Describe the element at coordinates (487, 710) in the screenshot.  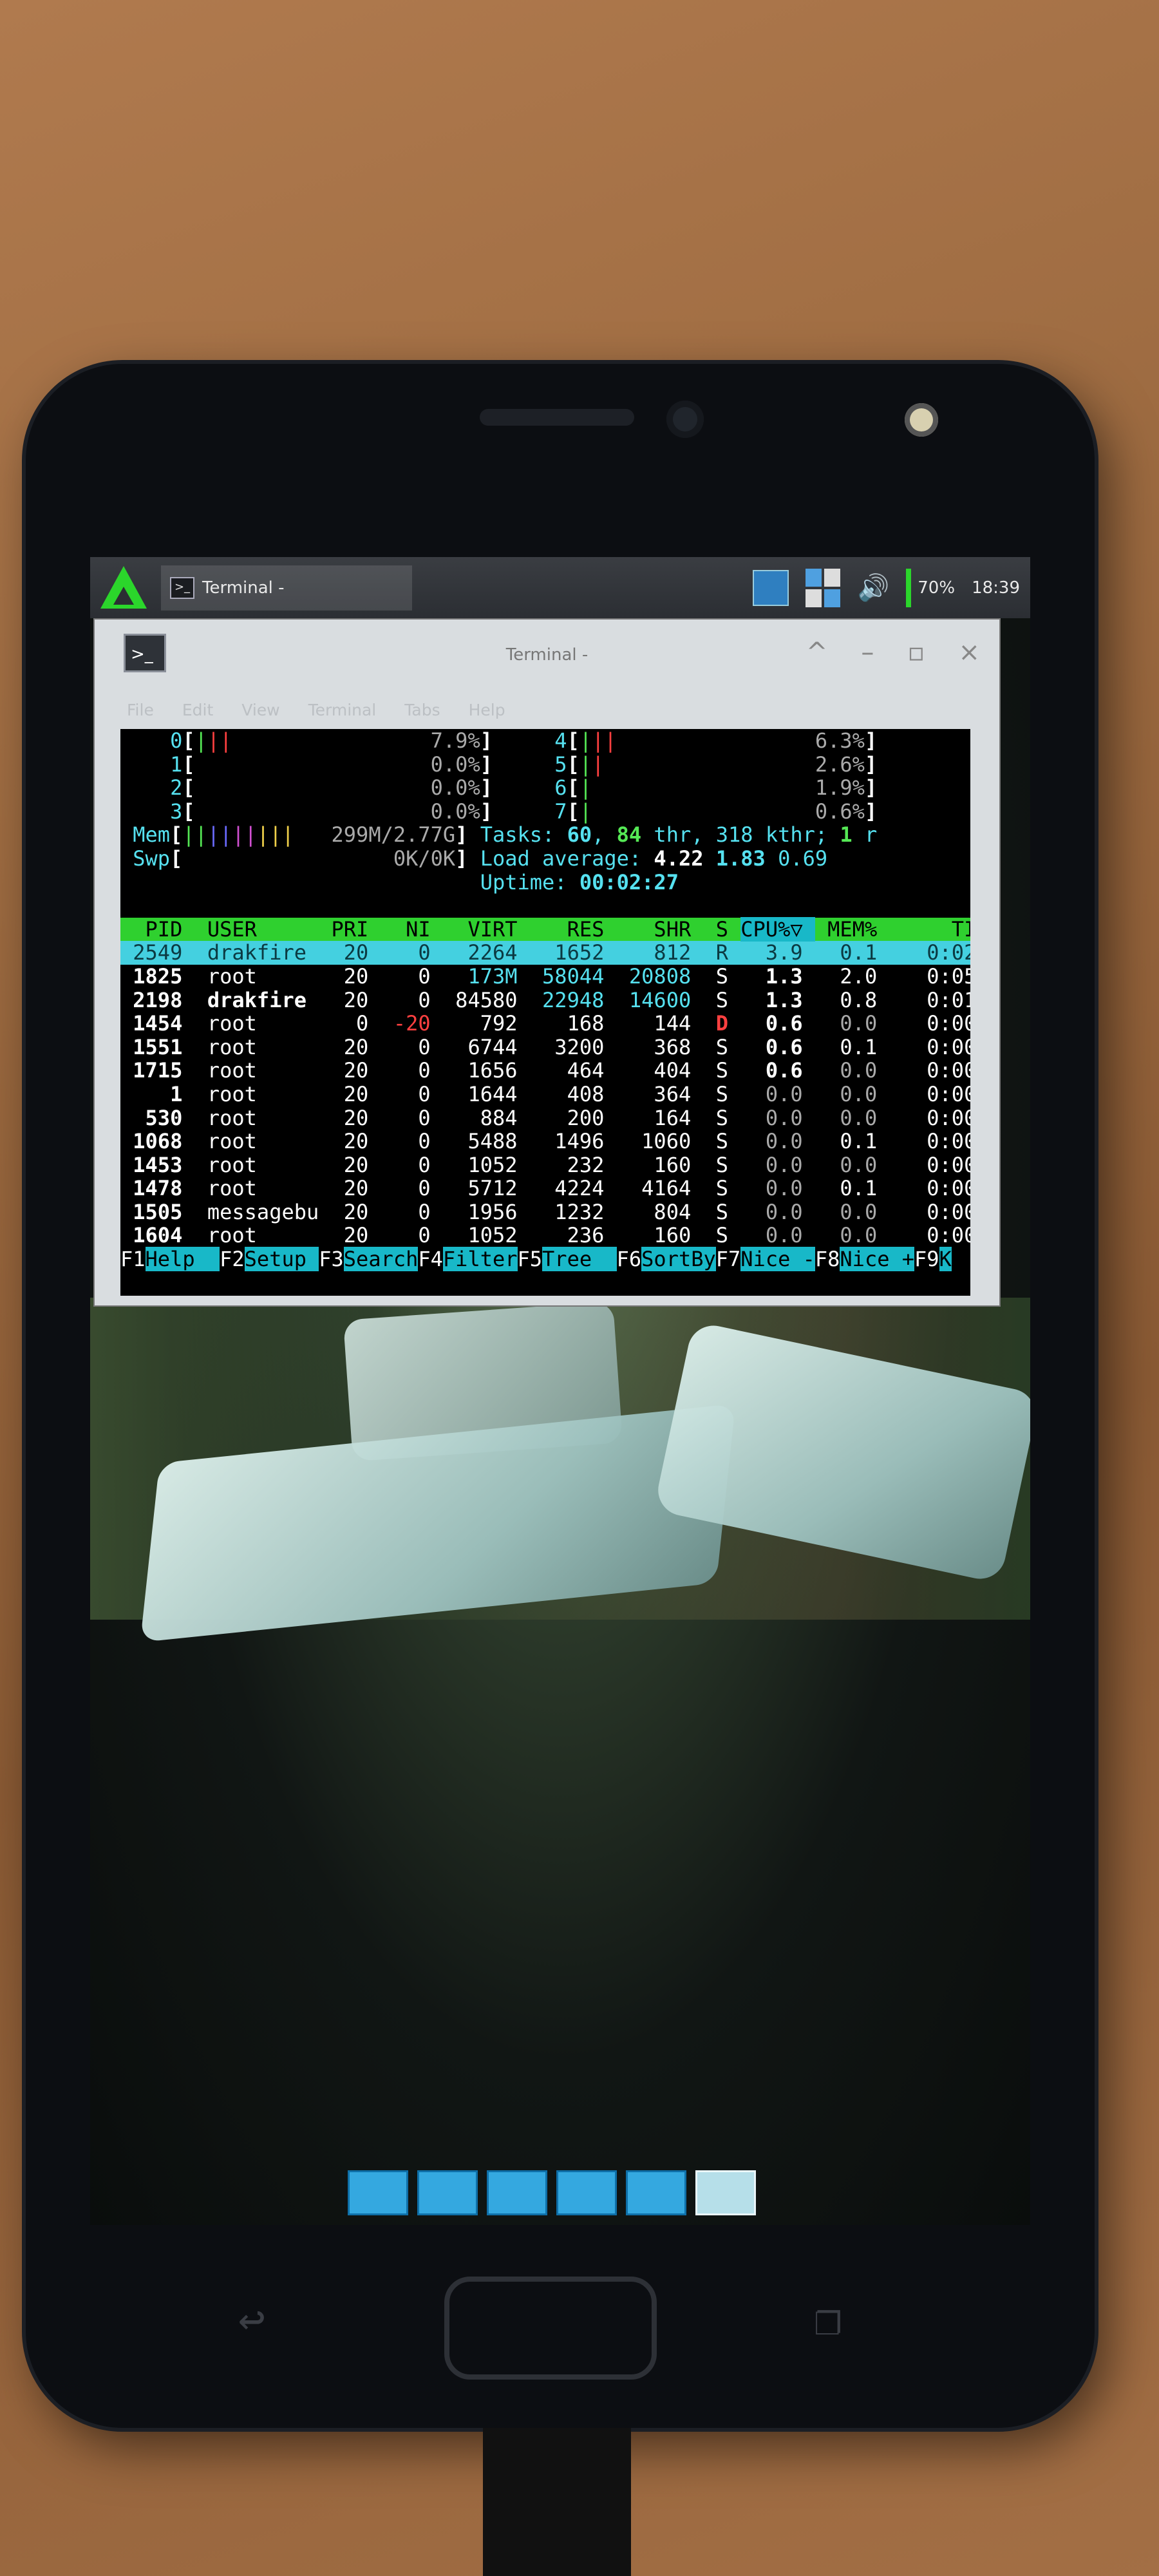
I see `menu-help: Help` at that location.